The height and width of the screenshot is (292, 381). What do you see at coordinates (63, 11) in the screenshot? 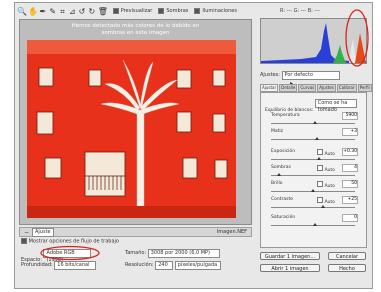
I see `crop-icon: ⌗` at bounding box center [63, 11].